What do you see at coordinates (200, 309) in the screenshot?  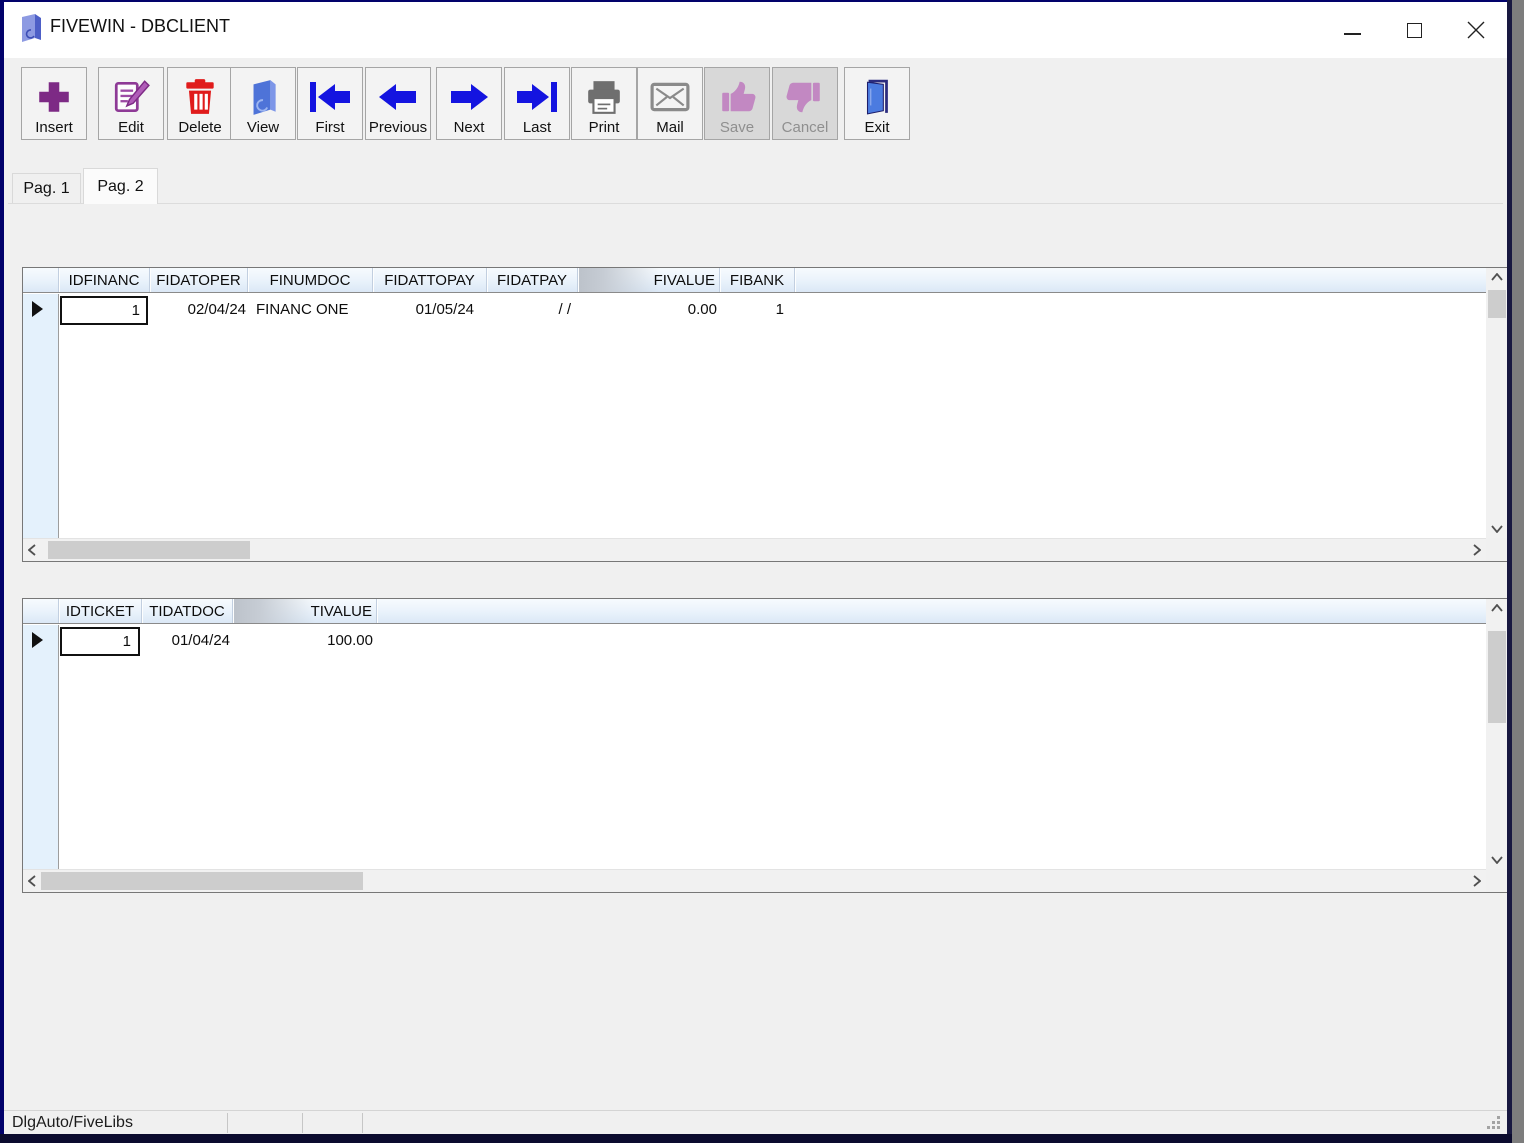 I see `cell-fidatoper: 02/04/24` at bounding box center [200, 309].